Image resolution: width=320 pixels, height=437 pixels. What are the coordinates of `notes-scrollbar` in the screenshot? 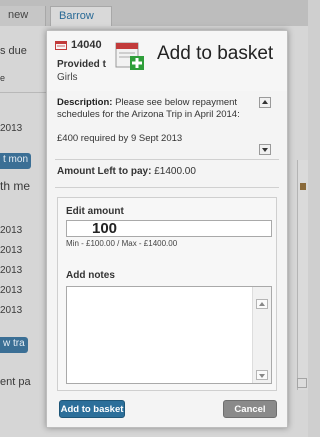 It's located at (261, 335).